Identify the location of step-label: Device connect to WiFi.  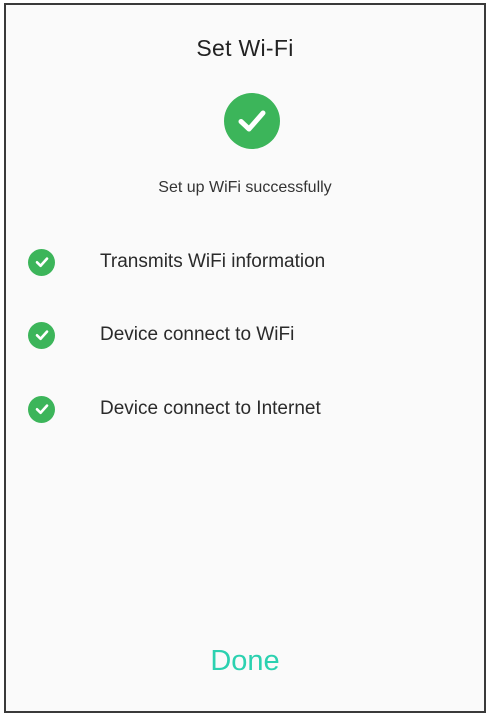
(197, 334).